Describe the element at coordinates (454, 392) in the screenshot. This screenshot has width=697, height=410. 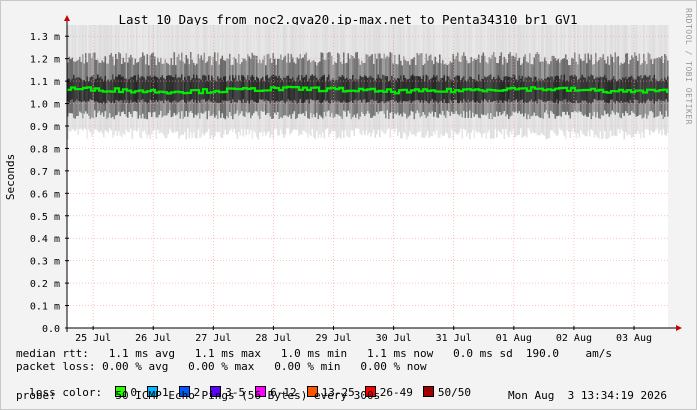
I see `loss-legend-label: 50/50` at that location.